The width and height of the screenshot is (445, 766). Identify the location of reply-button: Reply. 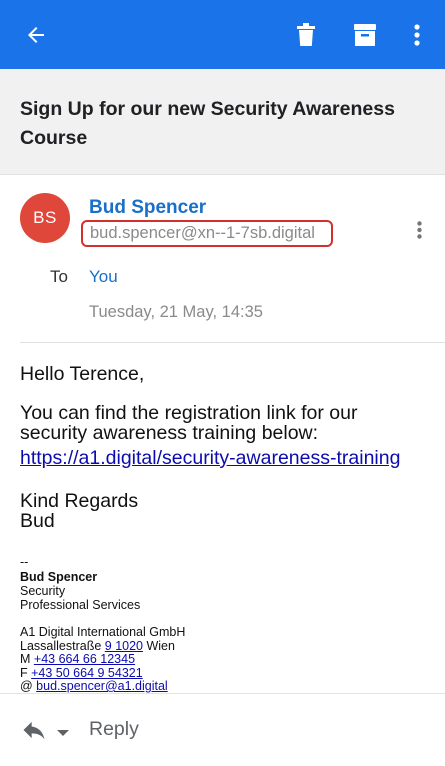
(114, 729).